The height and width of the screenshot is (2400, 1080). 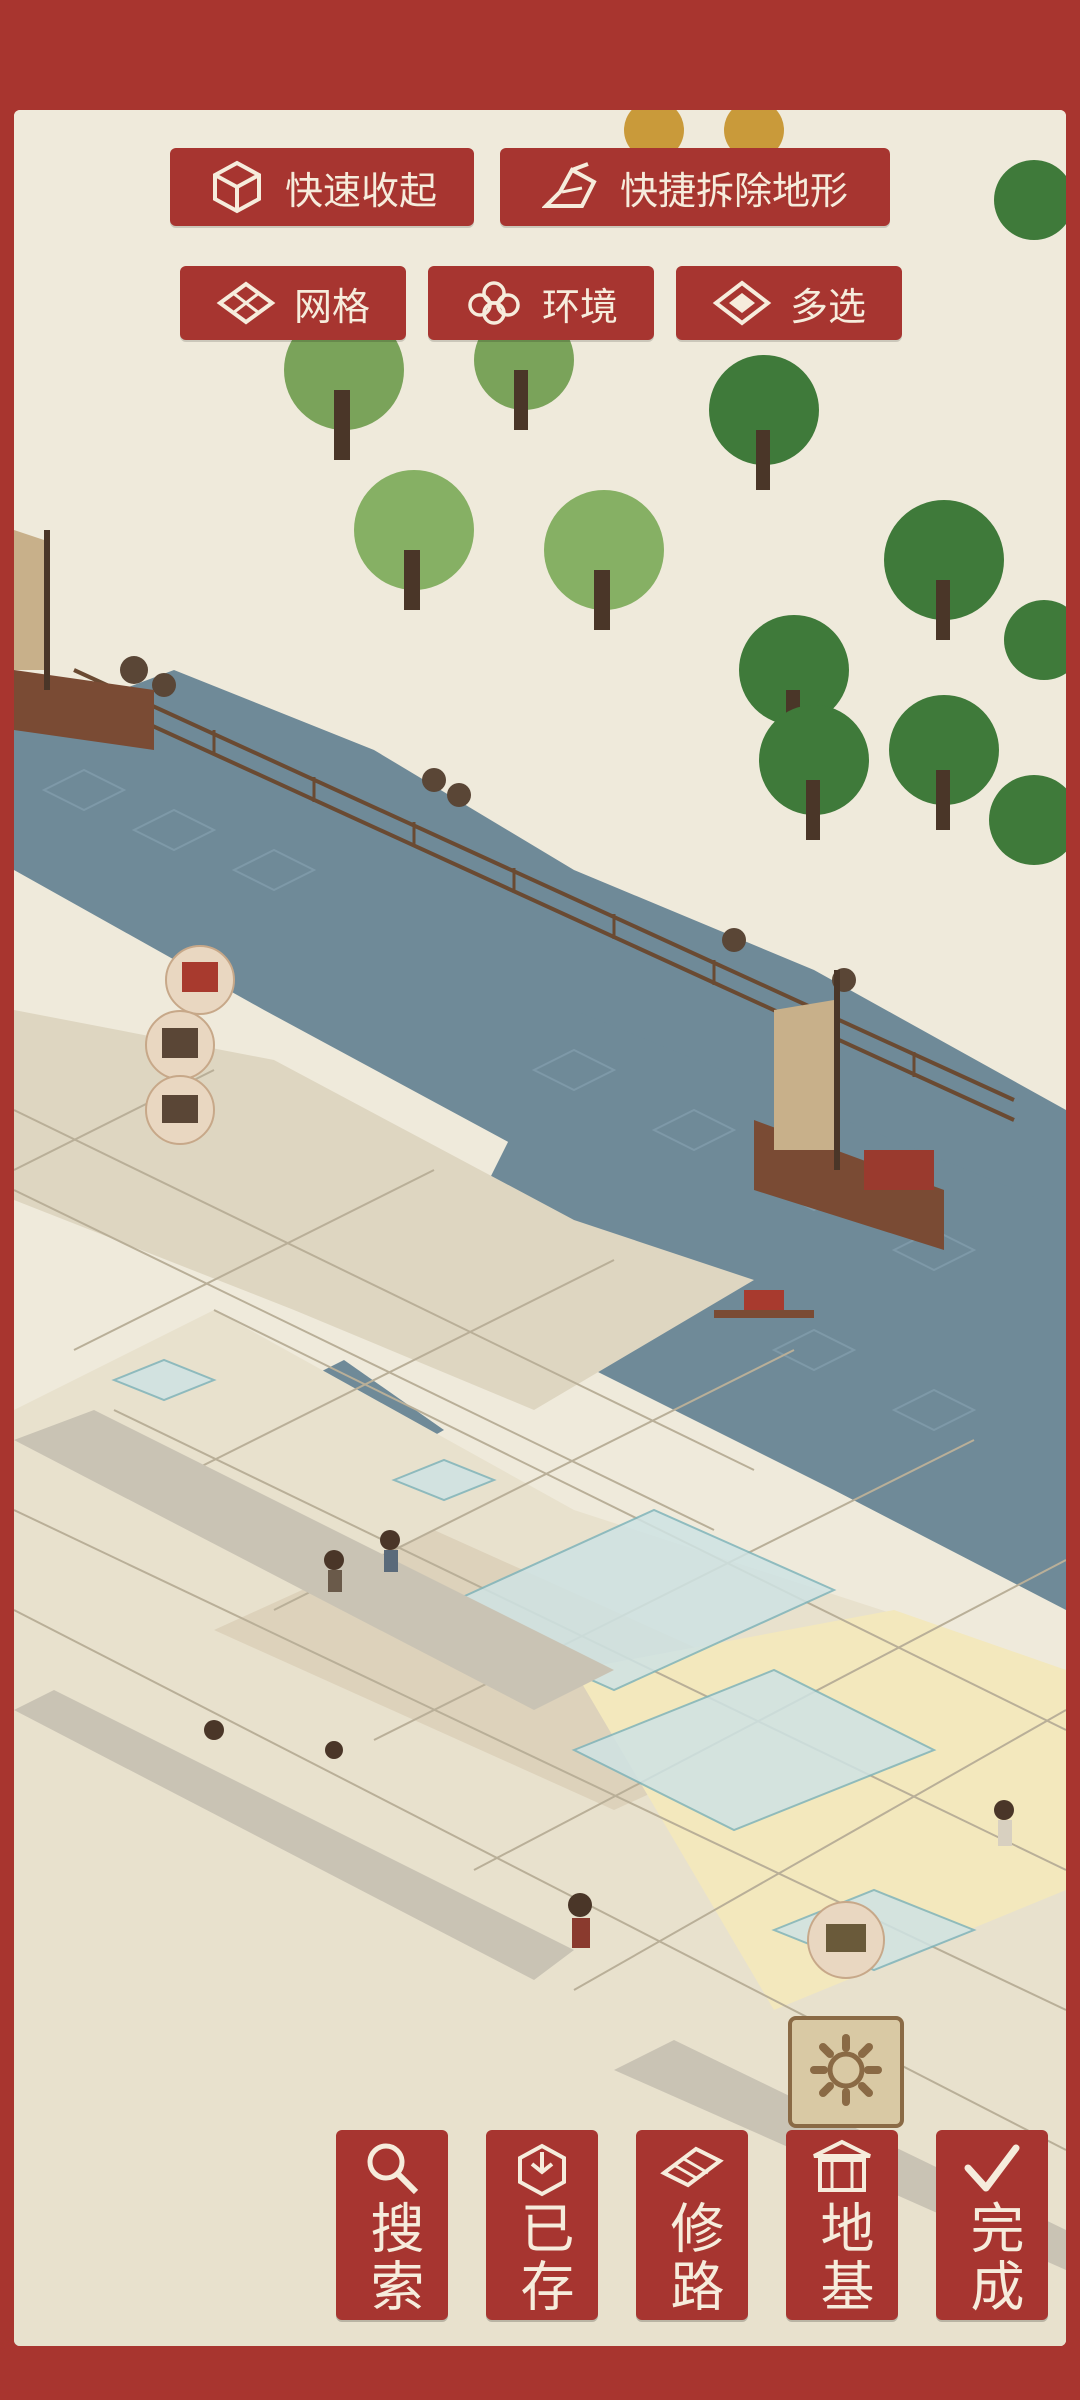 What do you see at coordinates (992, 2168) in the screenshot?
I see `checkmark-icon` at bounding box center [992, 2168].